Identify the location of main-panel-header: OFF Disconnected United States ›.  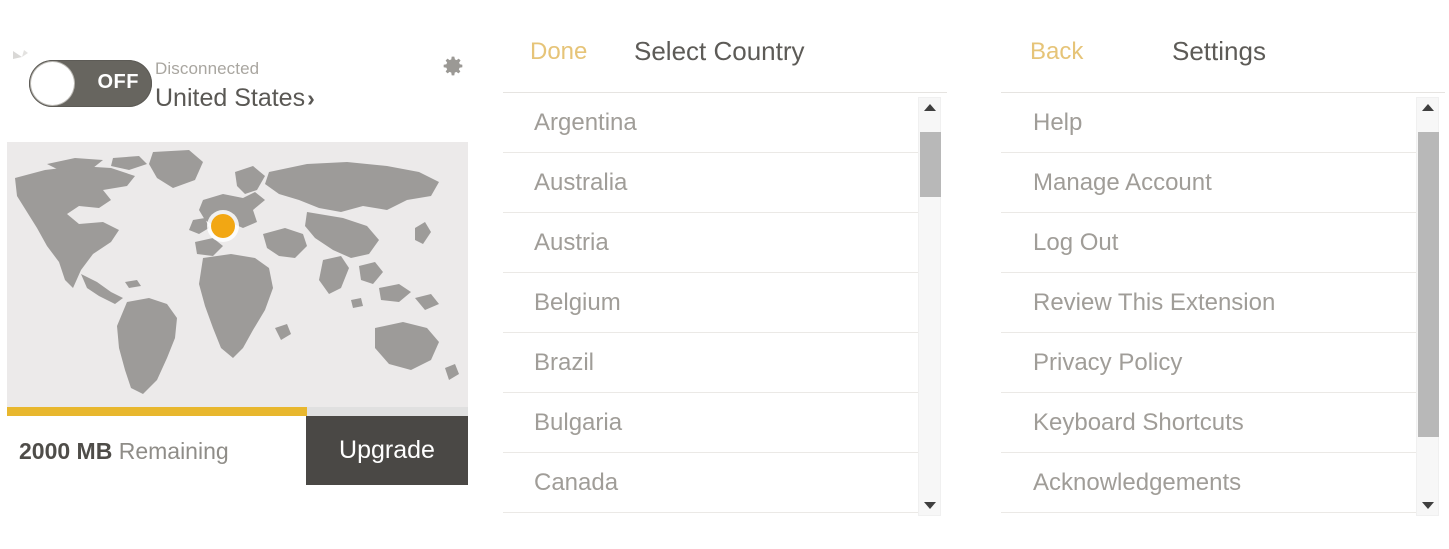
(237, 85).